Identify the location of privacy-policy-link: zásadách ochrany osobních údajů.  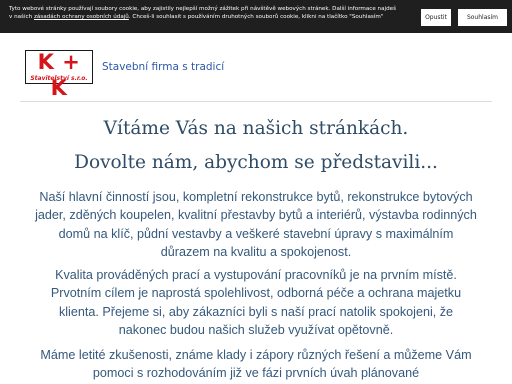
(81, 17).